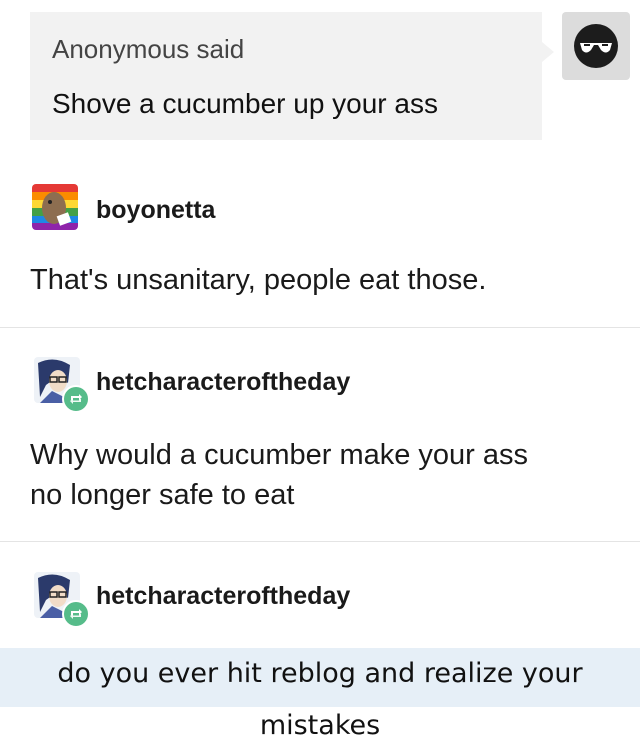 This screenshot has width=640, height=752. I want to click on post-text-line: no longer safe to eat, so click(162, 495).